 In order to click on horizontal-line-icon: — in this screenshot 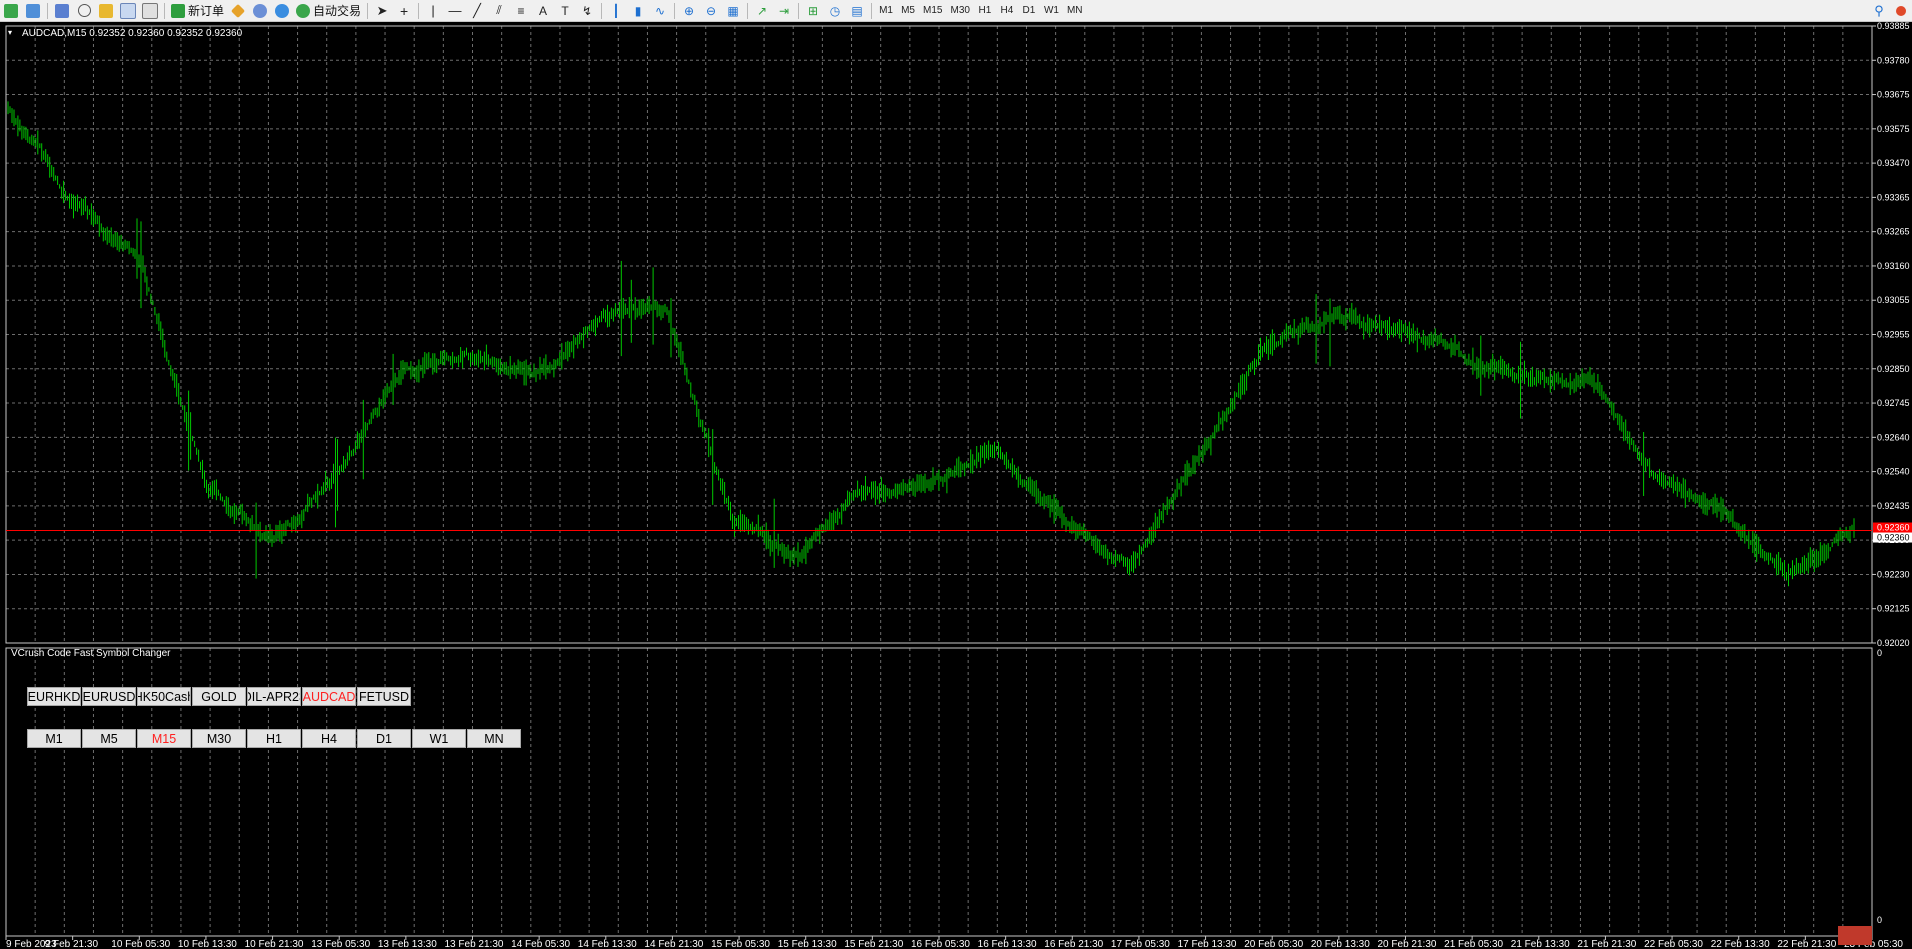, I will do `click(455, 10)`.